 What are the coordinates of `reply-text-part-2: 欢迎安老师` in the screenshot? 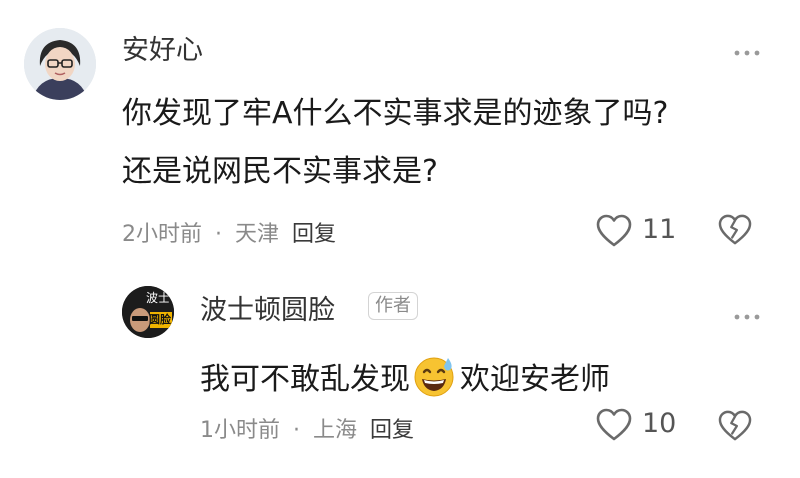 It's located at (535, 379).